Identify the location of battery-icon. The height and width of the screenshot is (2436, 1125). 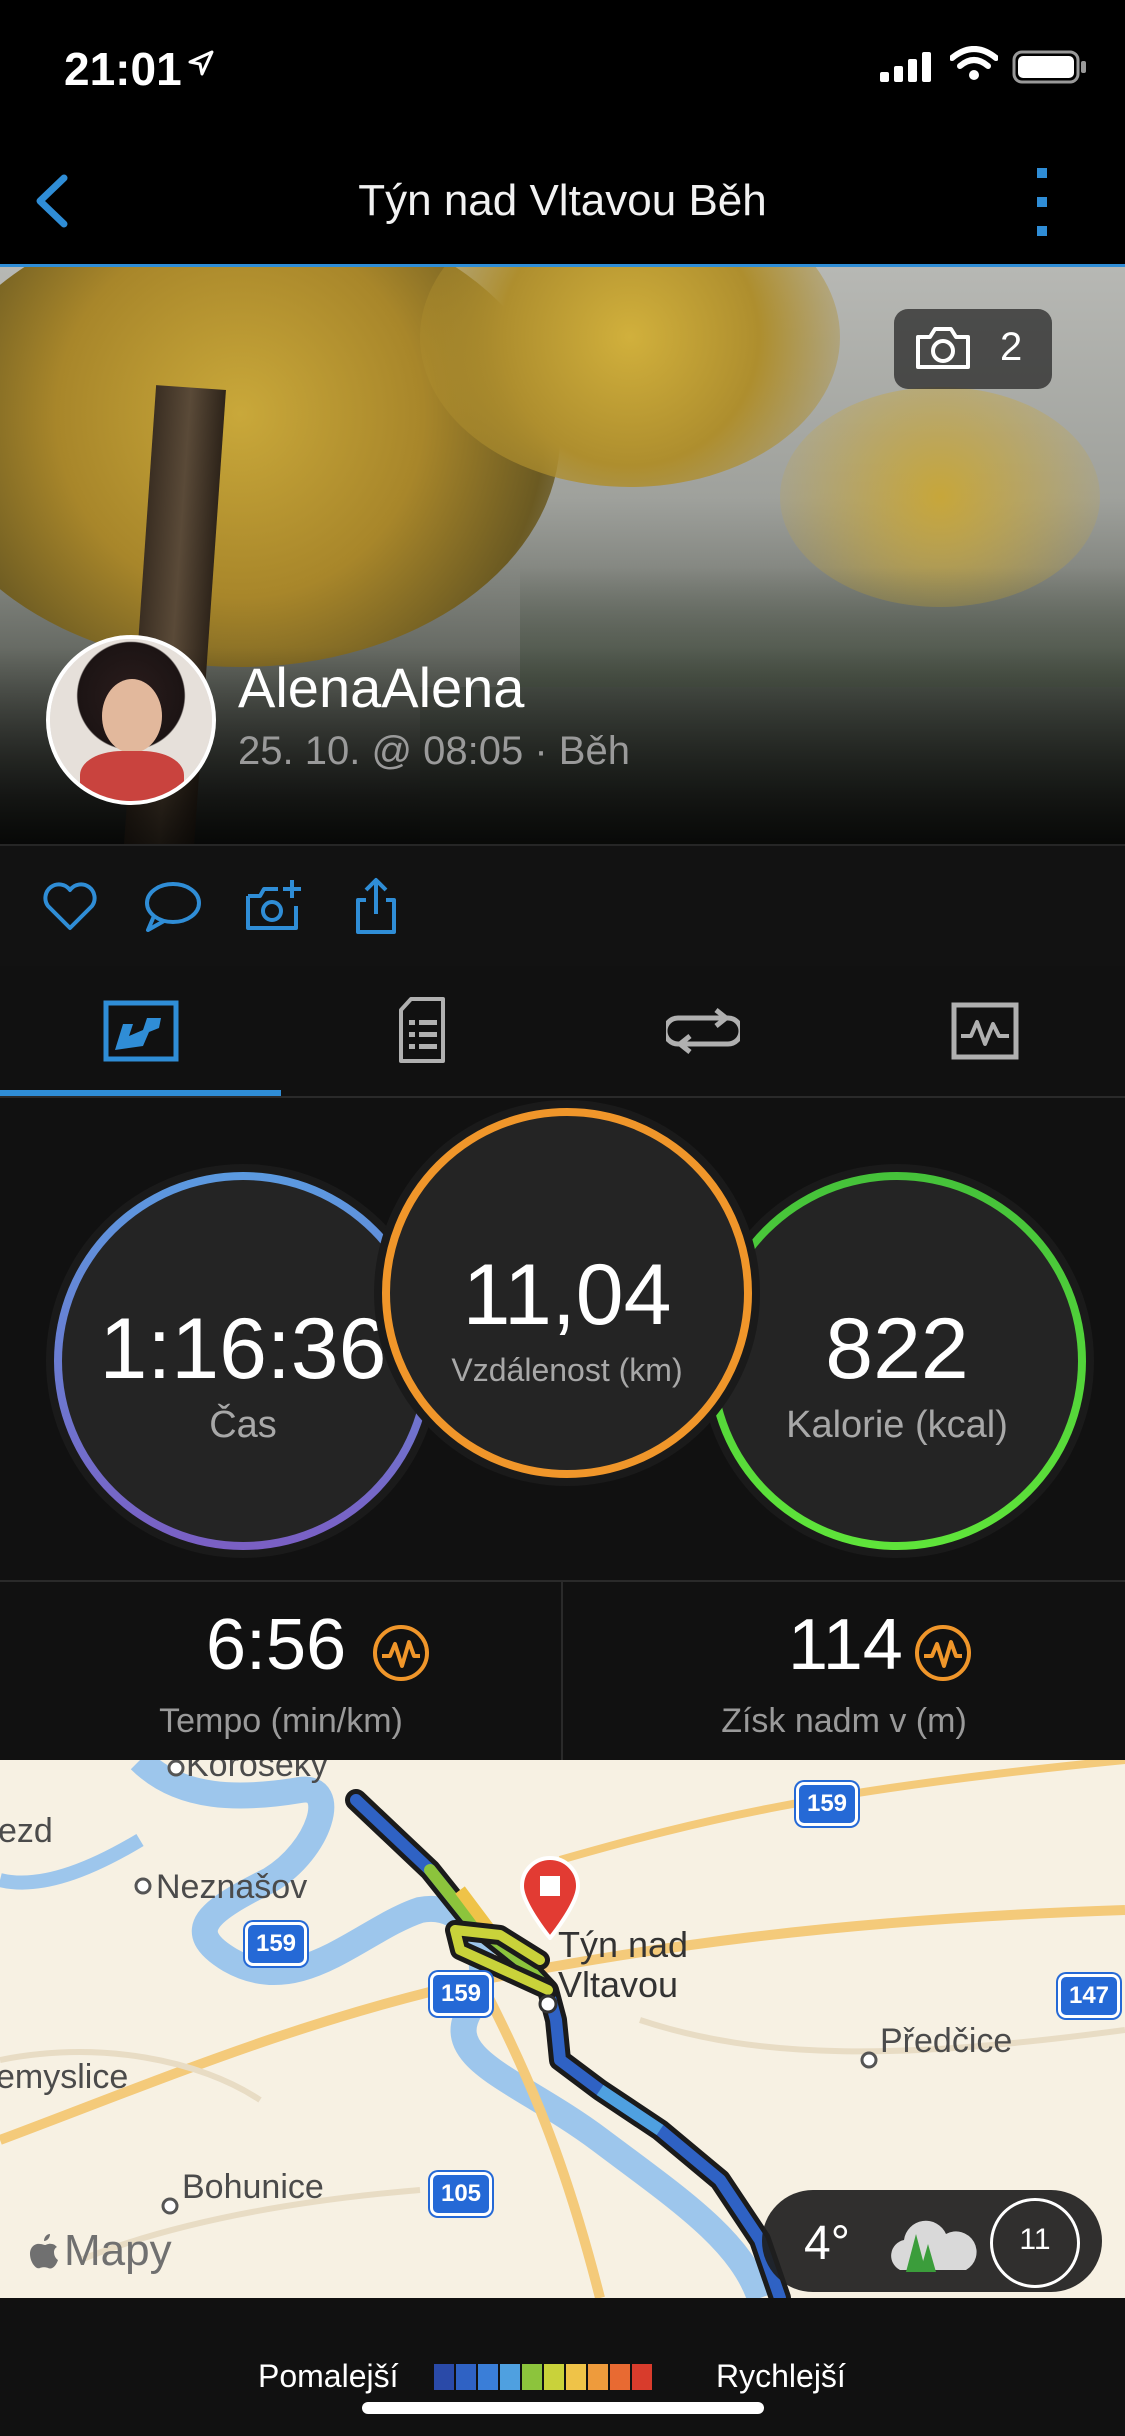
(1049, 67).